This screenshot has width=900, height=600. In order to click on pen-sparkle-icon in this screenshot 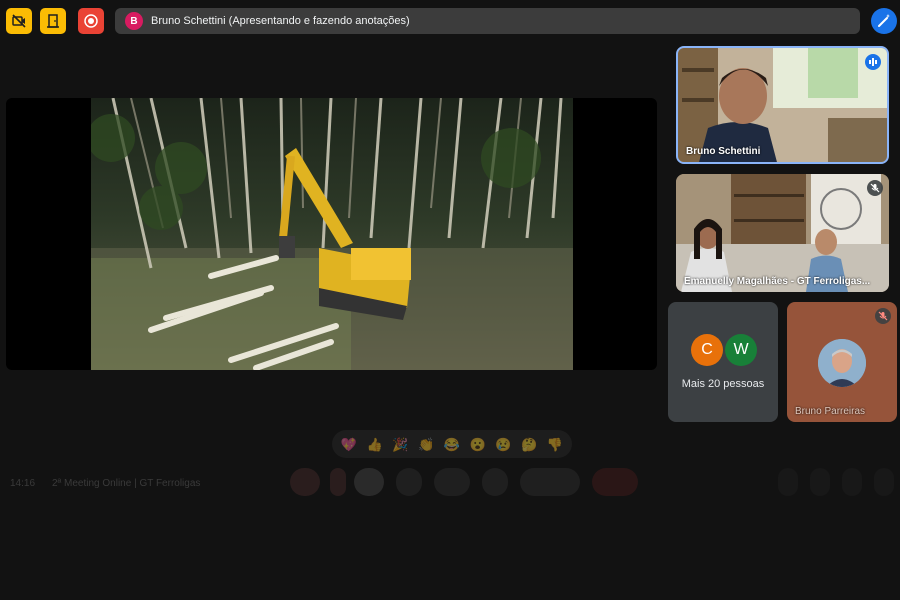, I will do `click(884, 20)`.